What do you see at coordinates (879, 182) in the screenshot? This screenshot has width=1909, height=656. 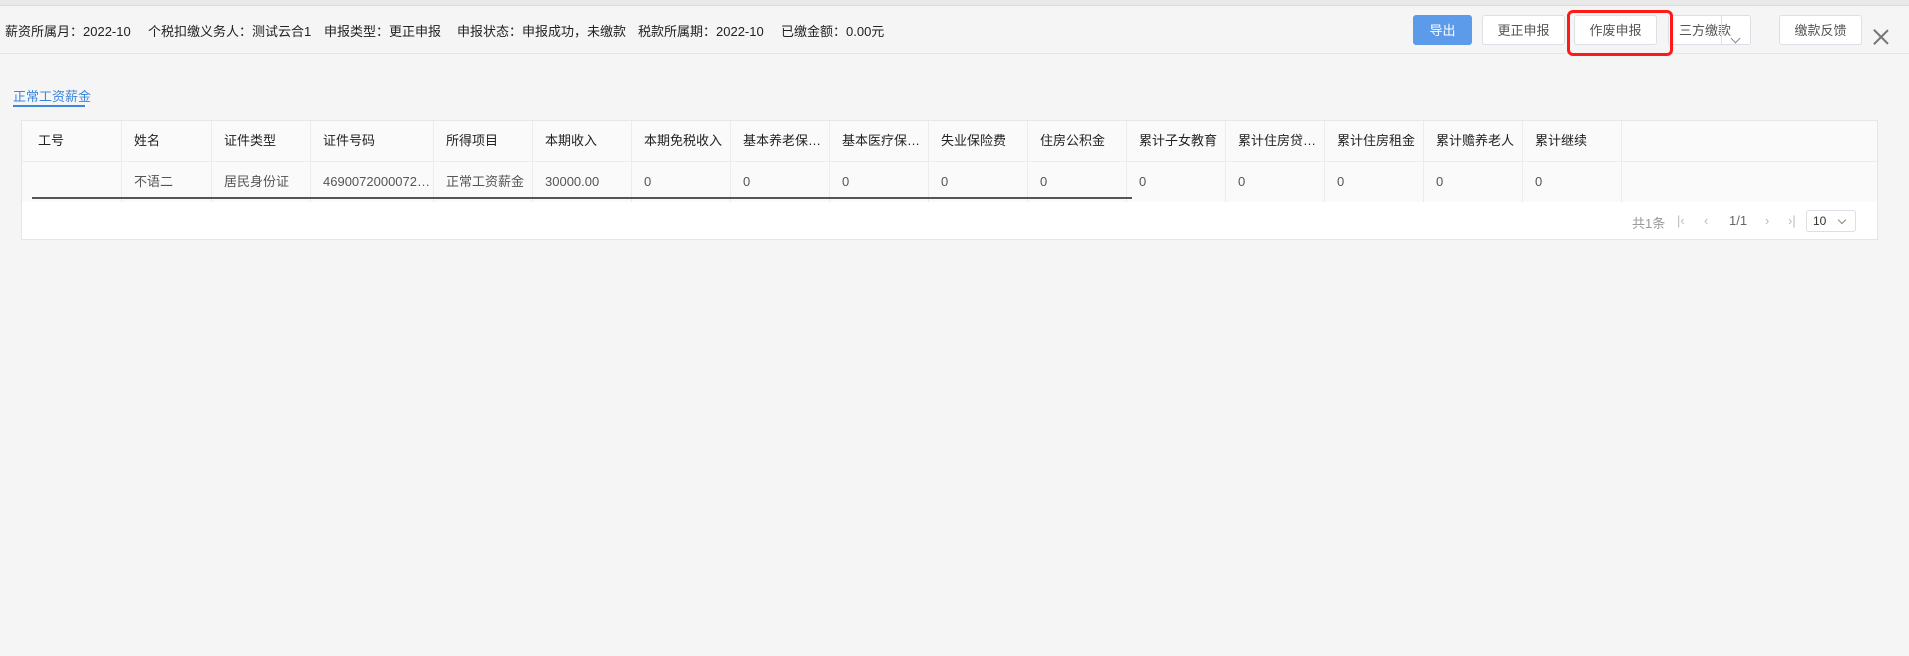 I see `cell-medical-insurance: 0` at bounding box center [879, 182].